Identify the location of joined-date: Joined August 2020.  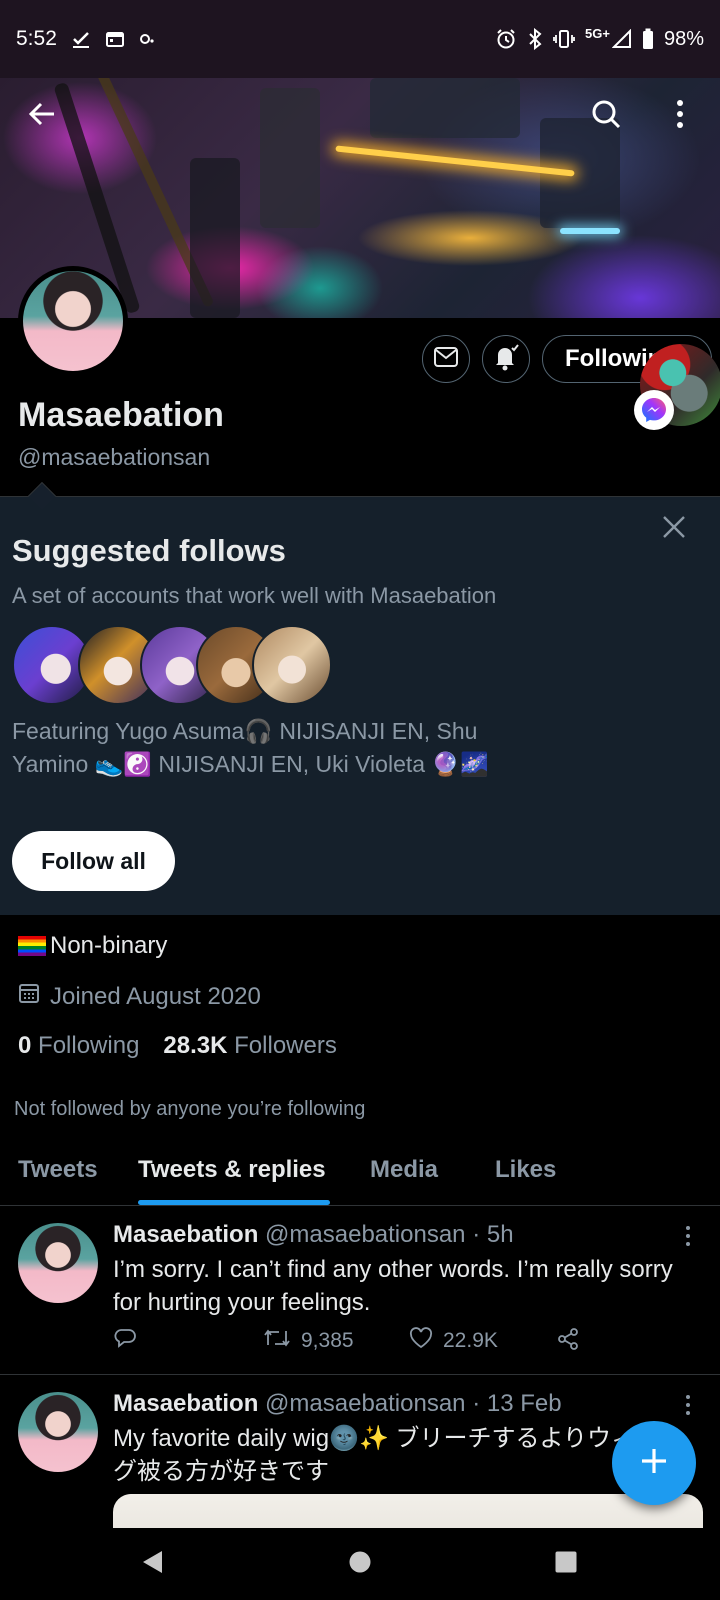
(139, 996).